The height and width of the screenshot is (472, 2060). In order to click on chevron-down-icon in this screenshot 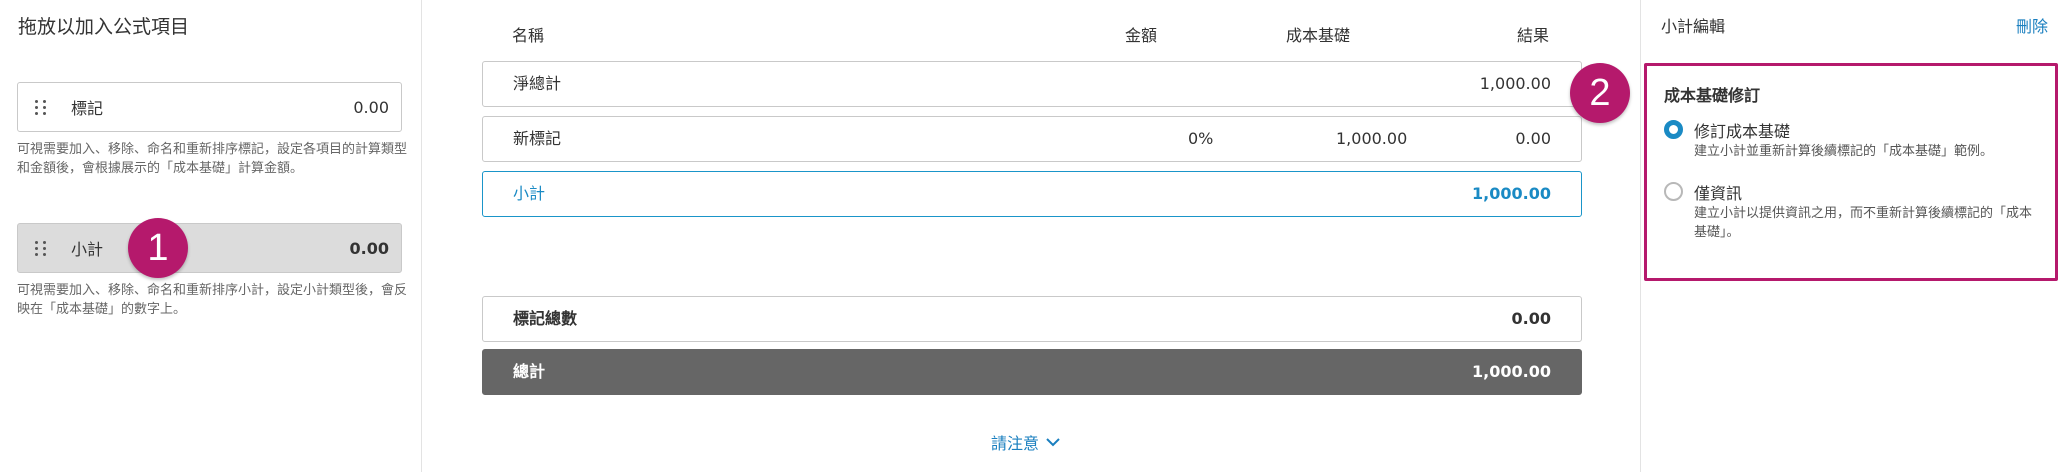, I will do `click(1053, 442)`.